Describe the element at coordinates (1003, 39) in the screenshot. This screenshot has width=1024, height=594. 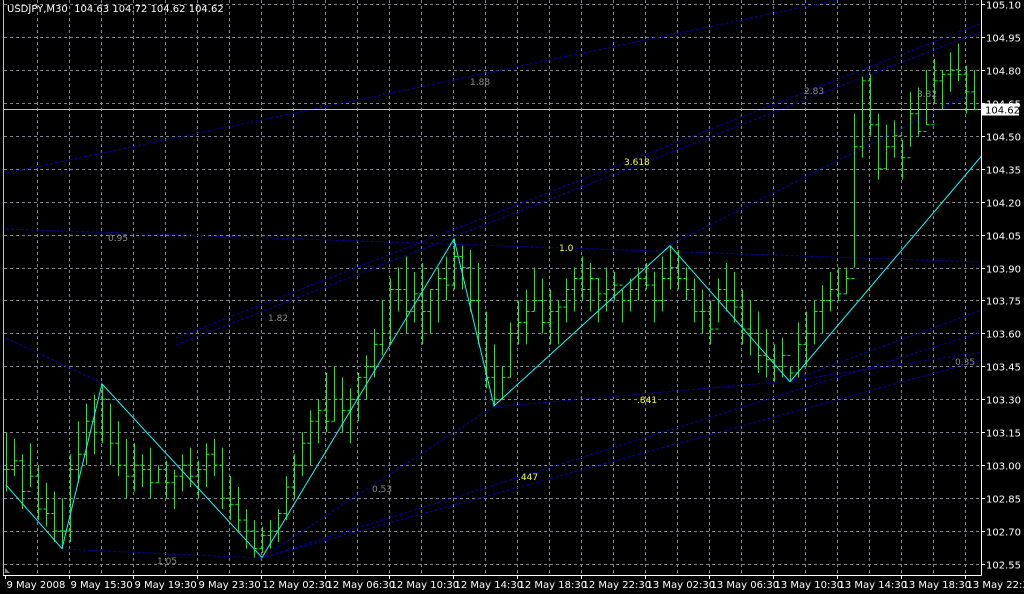
I see `price-tick-label: 104.95` at that location.